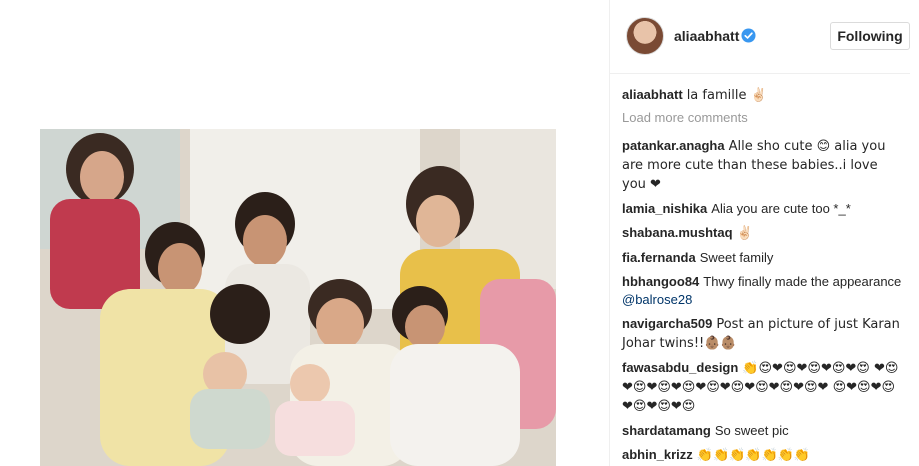  What do you see at coordinates (660, 281) in the screenshot?
I see `comment-username: hbhangoo84` at bounding box center [660, 281].